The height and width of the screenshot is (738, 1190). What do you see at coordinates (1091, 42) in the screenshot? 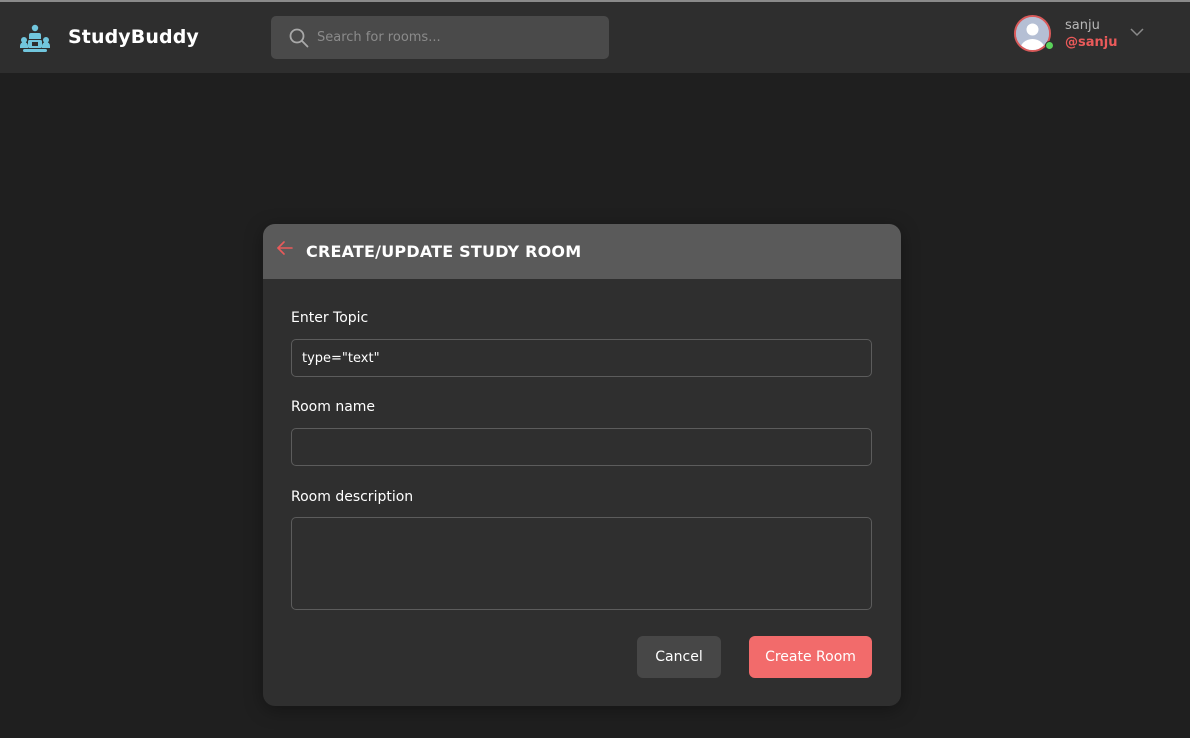
I see `user-handle: @sanju` at bounding box center [1091, 42].